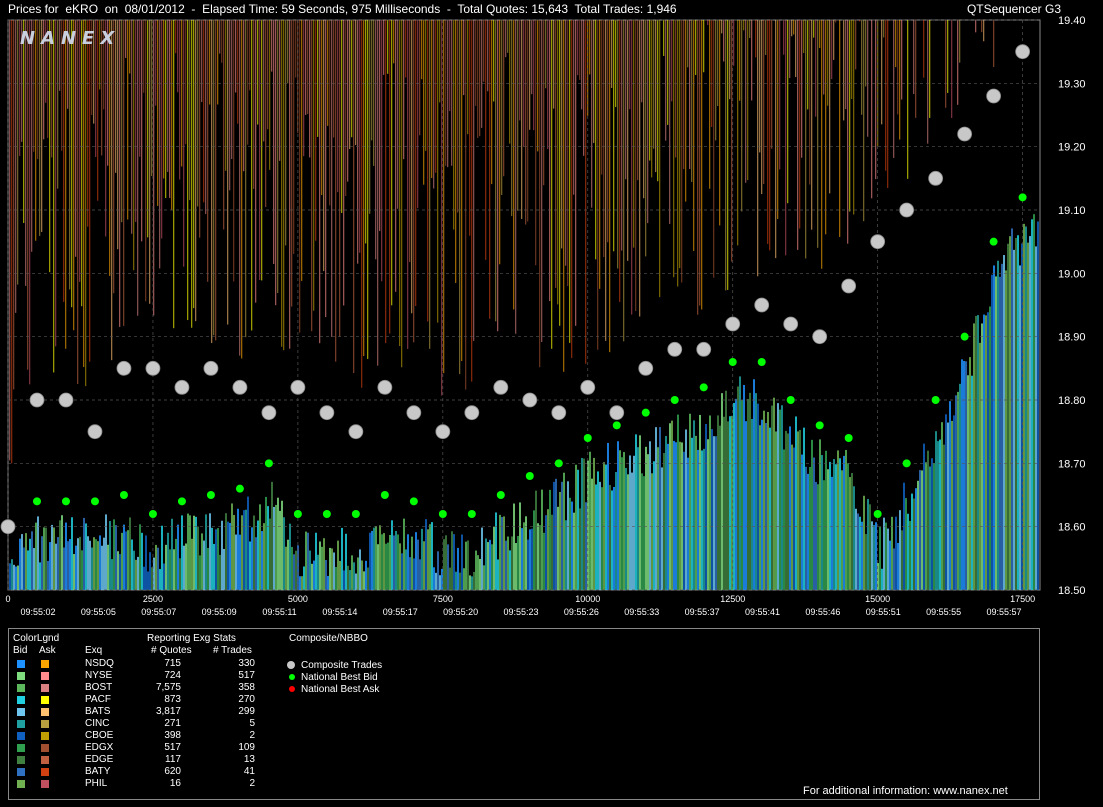  I want to click on quotes-count: 724, so click(172, 675).